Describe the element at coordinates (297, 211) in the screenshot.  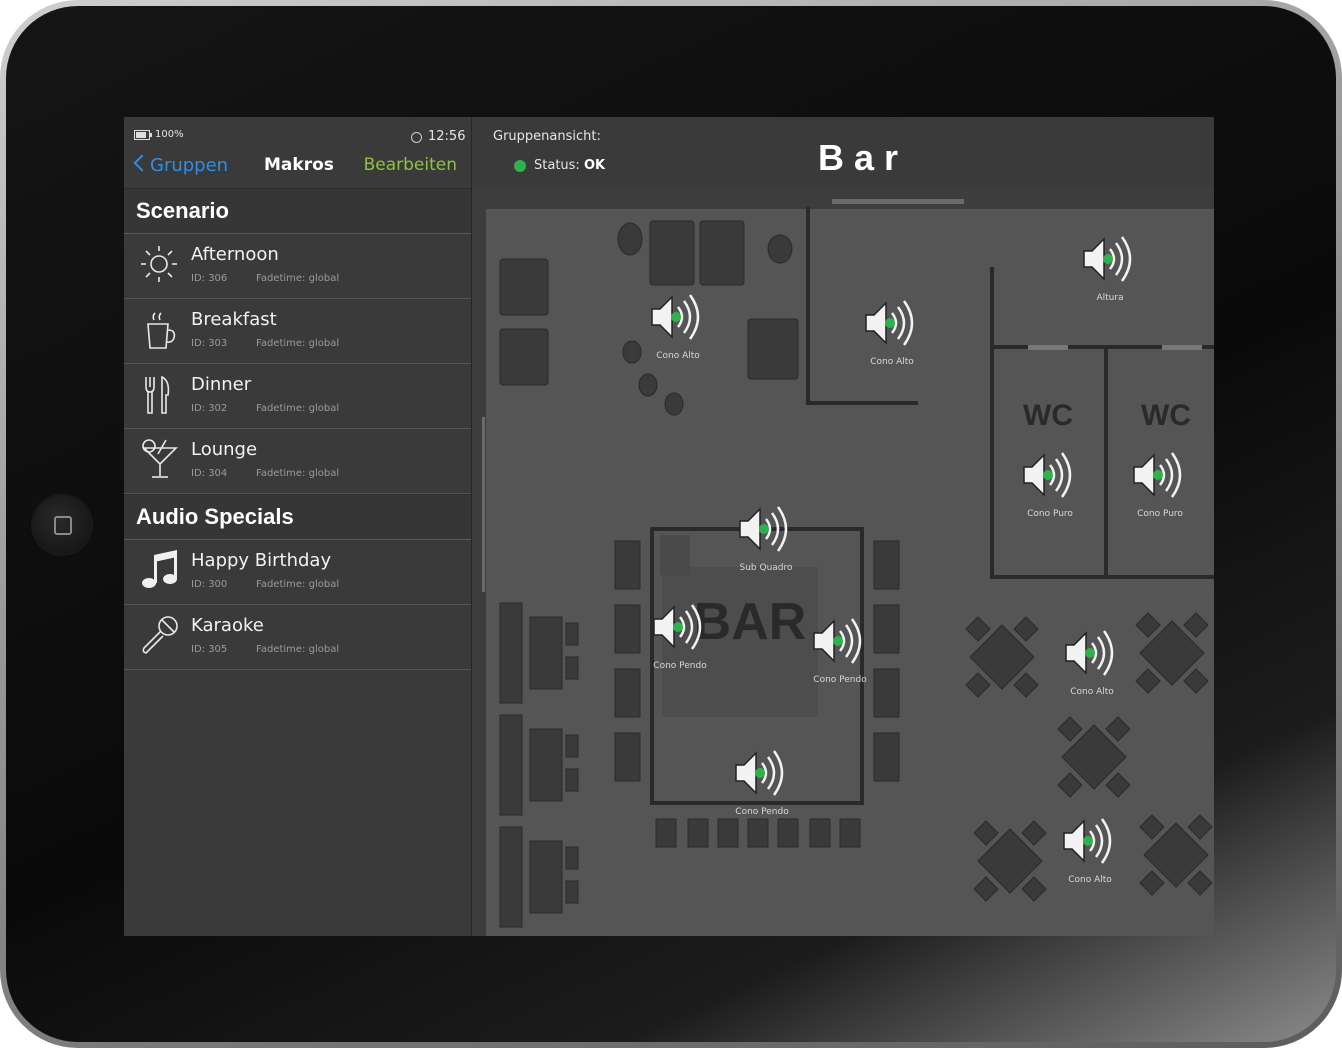
I see `section-header-scenario: Scenario` at that location.